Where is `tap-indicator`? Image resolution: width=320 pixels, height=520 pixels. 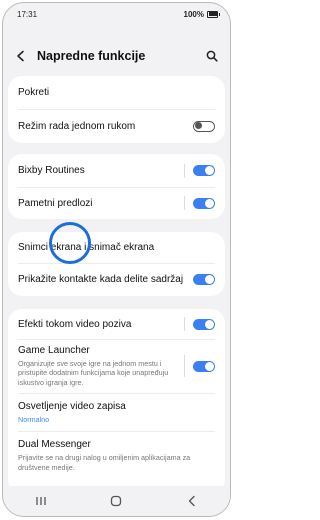 tap-indicator is located at coordinates (70, 243).